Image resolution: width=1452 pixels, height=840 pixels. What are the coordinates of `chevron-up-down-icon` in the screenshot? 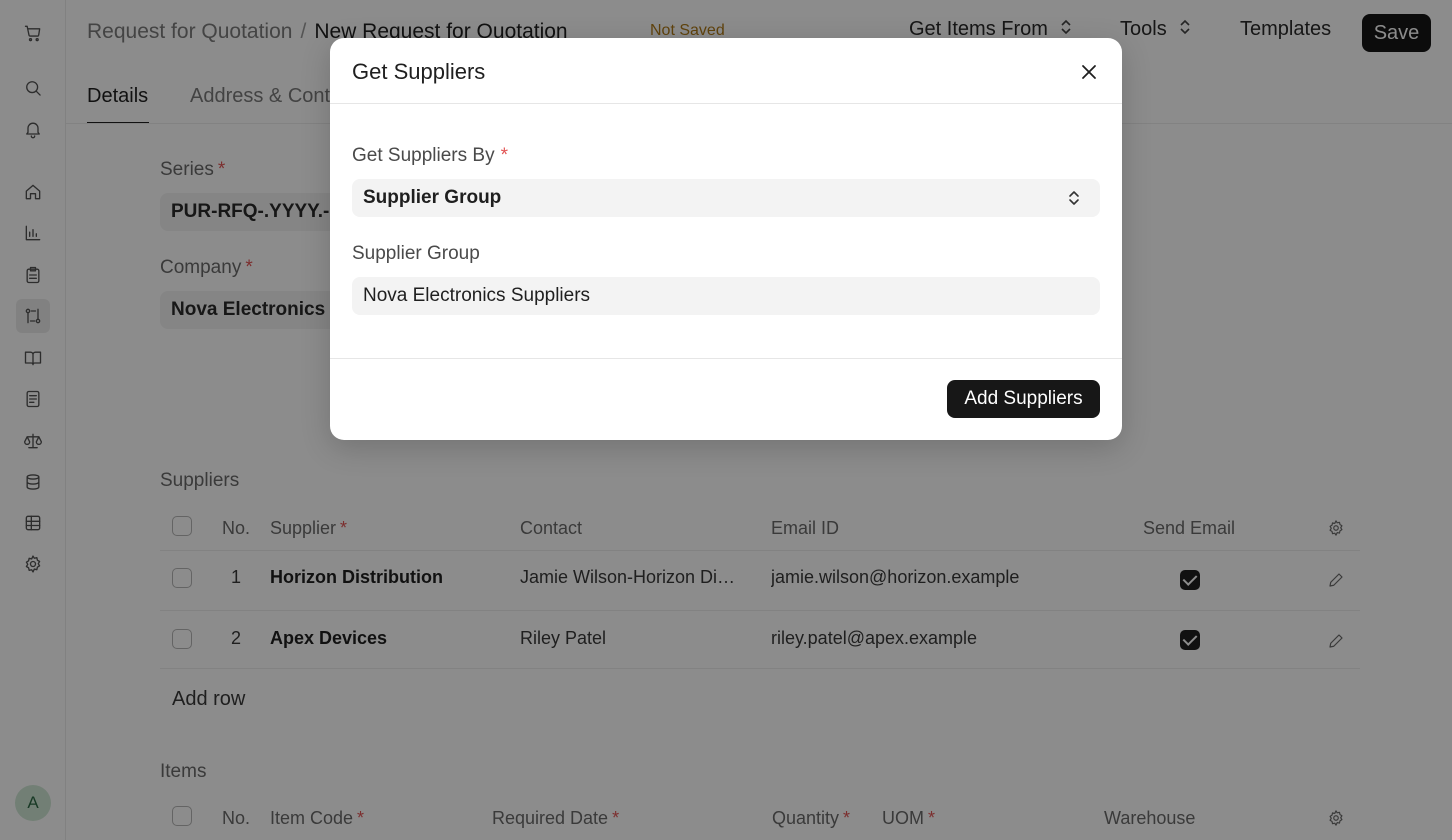 It's located at (1074, 198).